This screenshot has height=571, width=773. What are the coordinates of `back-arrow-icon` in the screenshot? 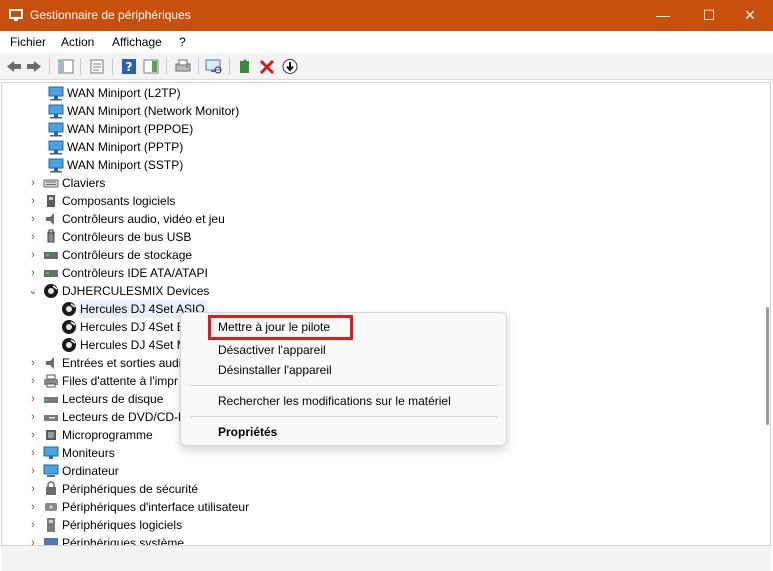 It's located at (14, 66).